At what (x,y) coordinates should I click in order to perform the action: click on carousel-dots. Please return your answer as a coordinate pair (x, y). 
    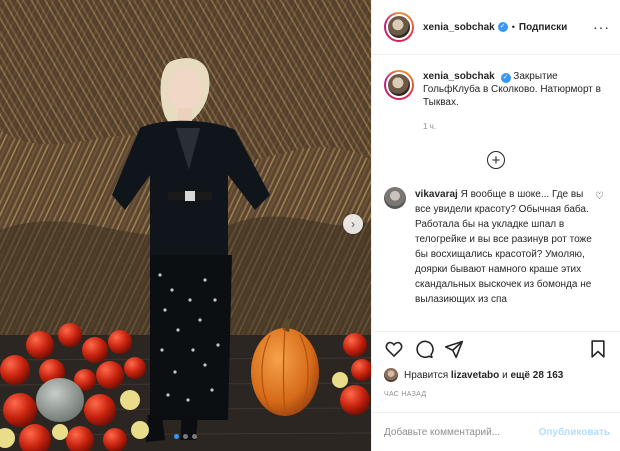
    Looking at the image, I should click on (185, 436).